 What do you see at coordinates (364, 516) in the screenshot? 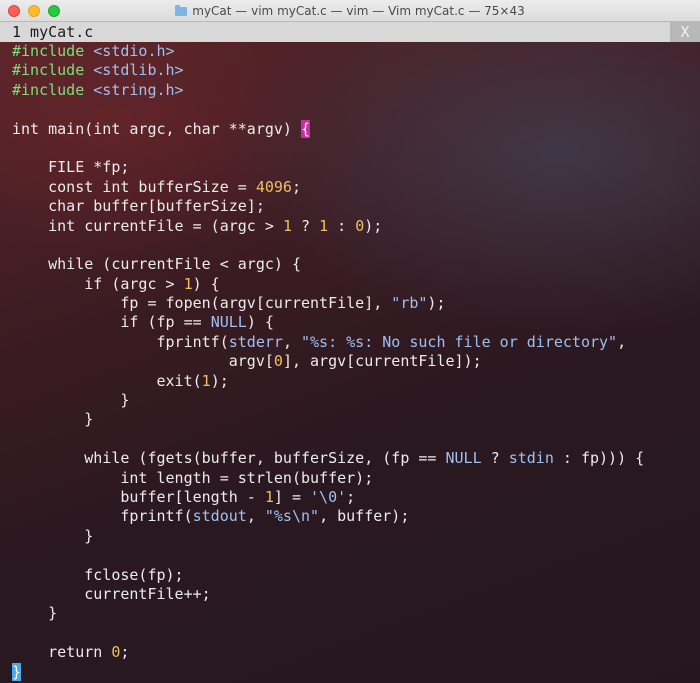
I see `code-token: , buffer);` at bounding box center [364, 516].